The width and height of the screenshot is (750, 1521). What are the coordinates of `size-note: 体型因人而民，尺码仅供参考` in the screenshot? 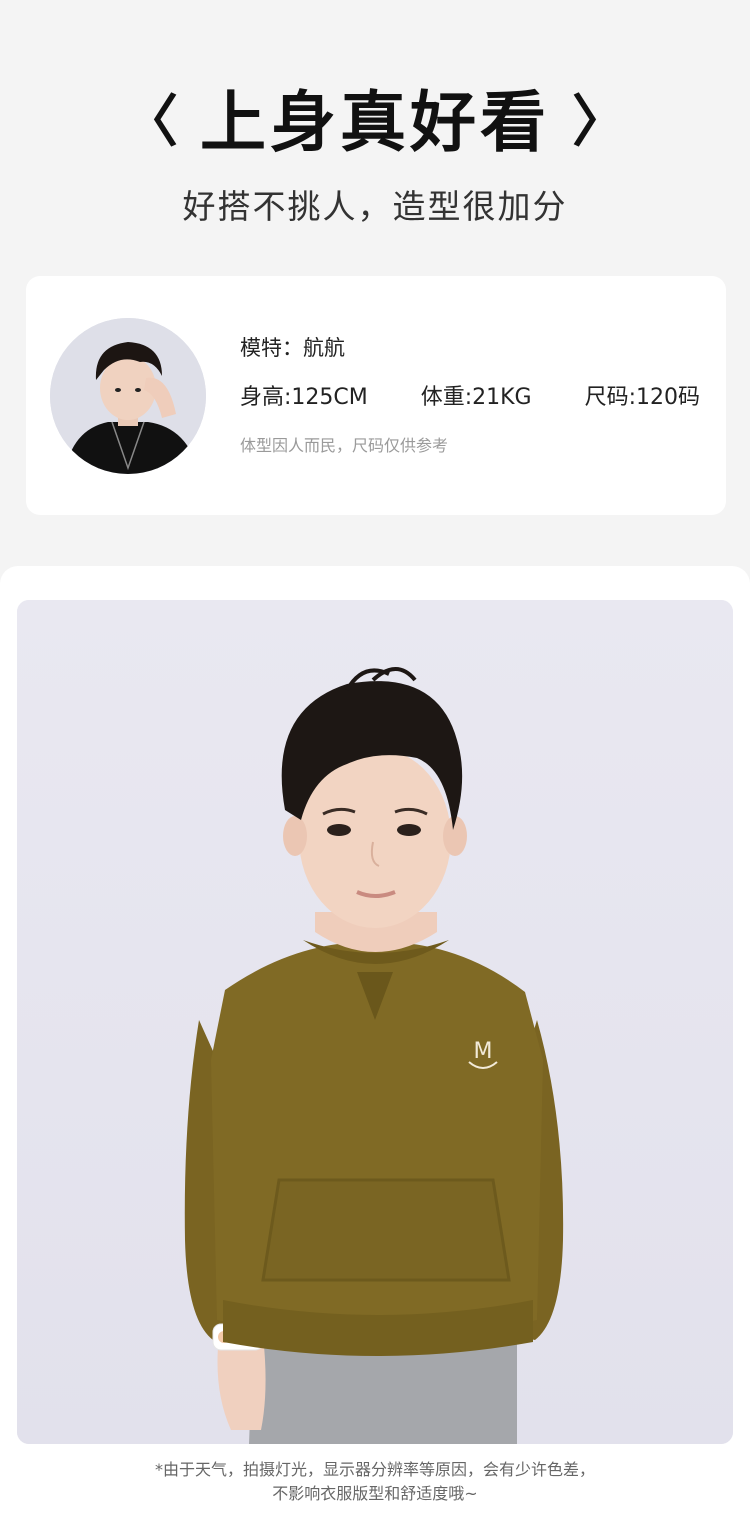 It's located at (344, 445).